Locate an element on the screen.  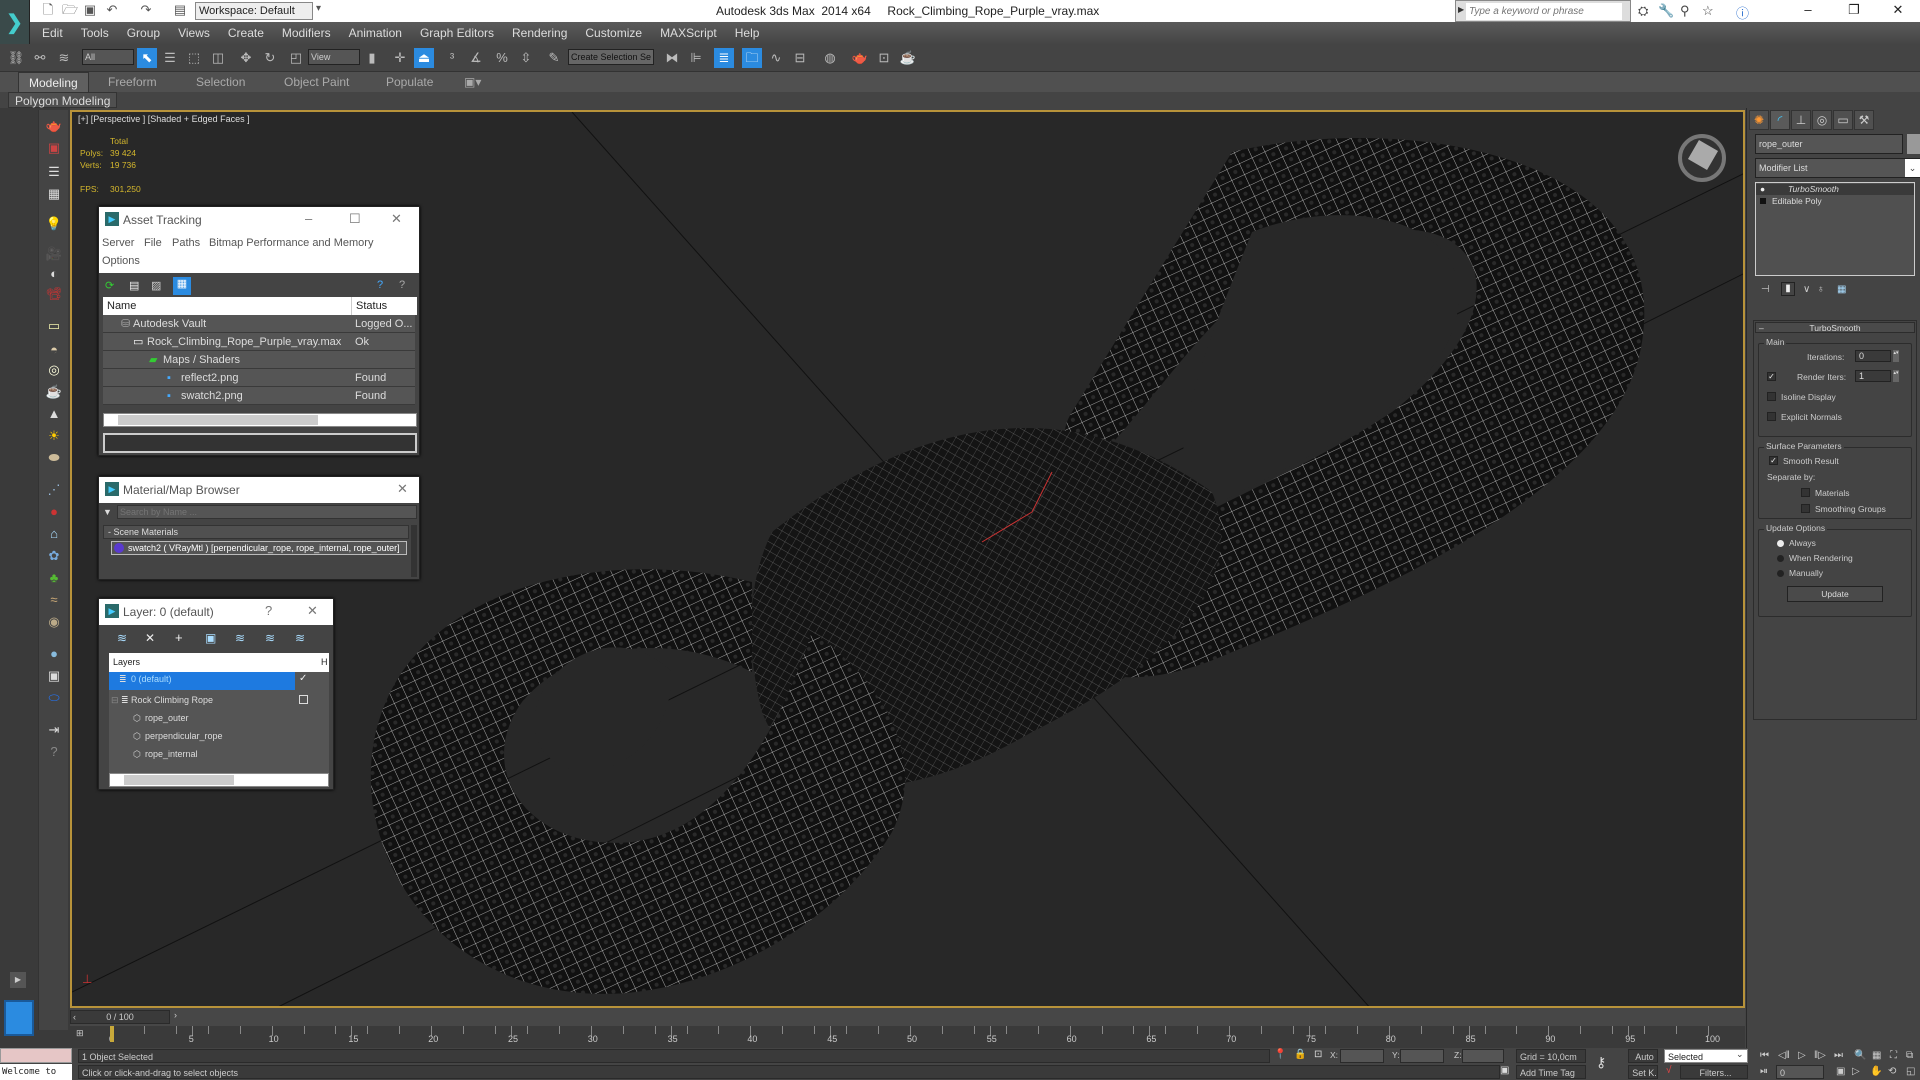
polygon-modeling-panel: Polygon Modeling is located at coordinates (63, 100).